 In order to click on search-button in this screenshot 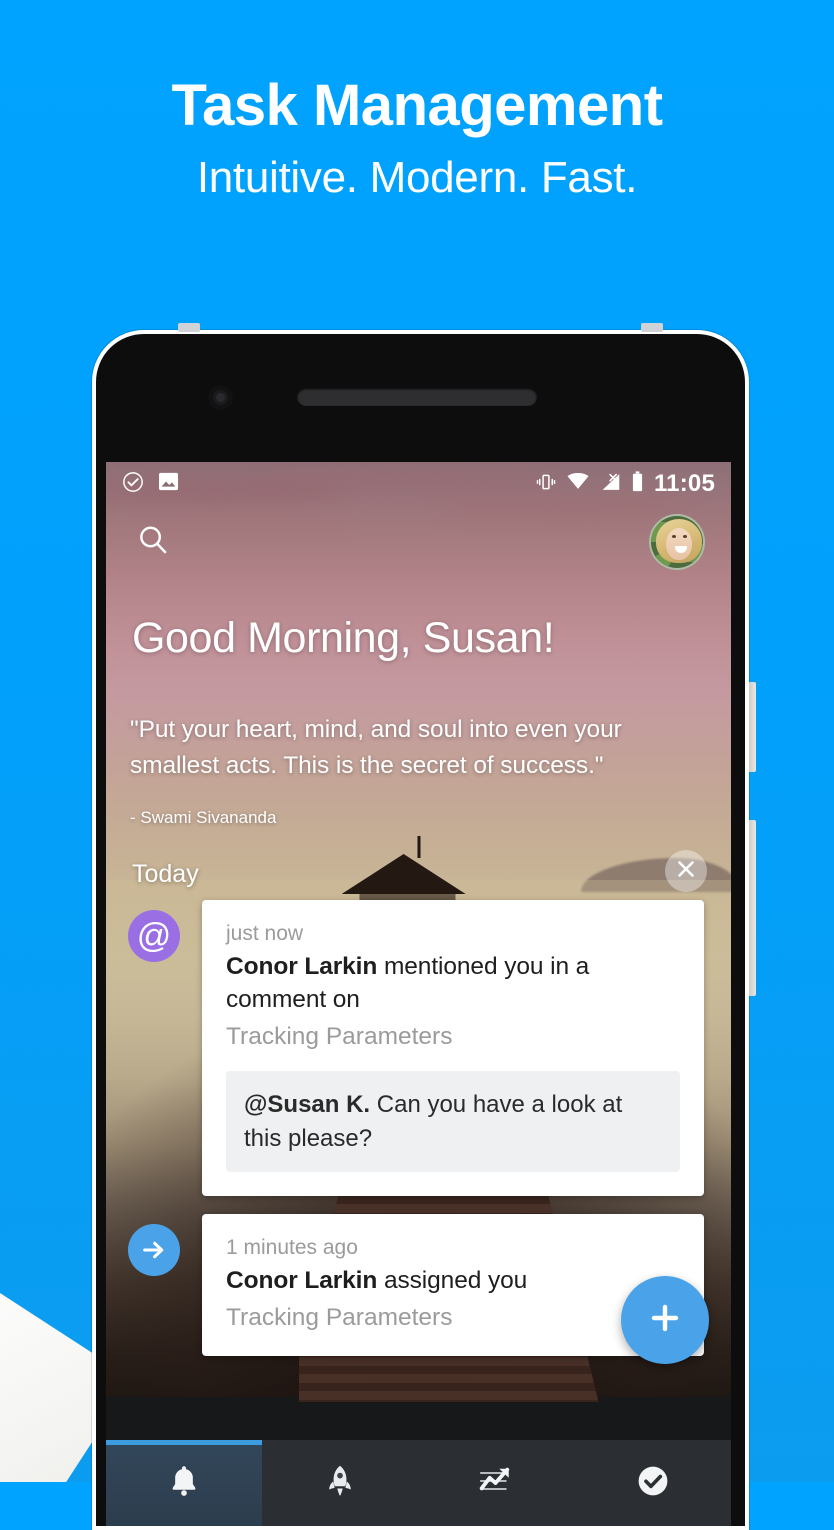, I will do `click(153, 542)`.